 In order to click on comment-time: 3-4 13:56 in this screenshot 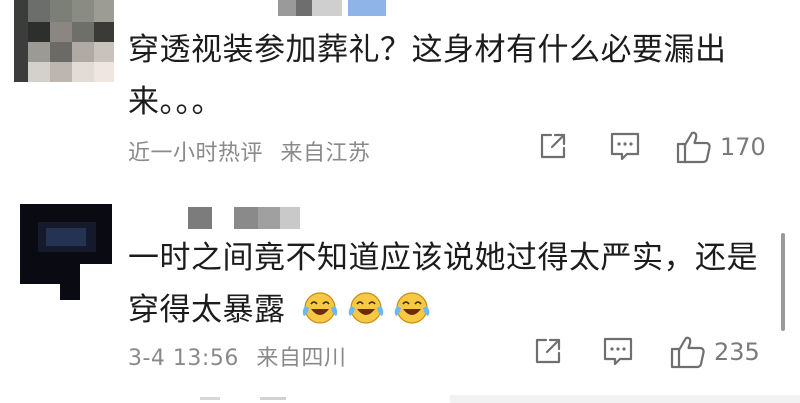, I will do `click(183, 358)`.